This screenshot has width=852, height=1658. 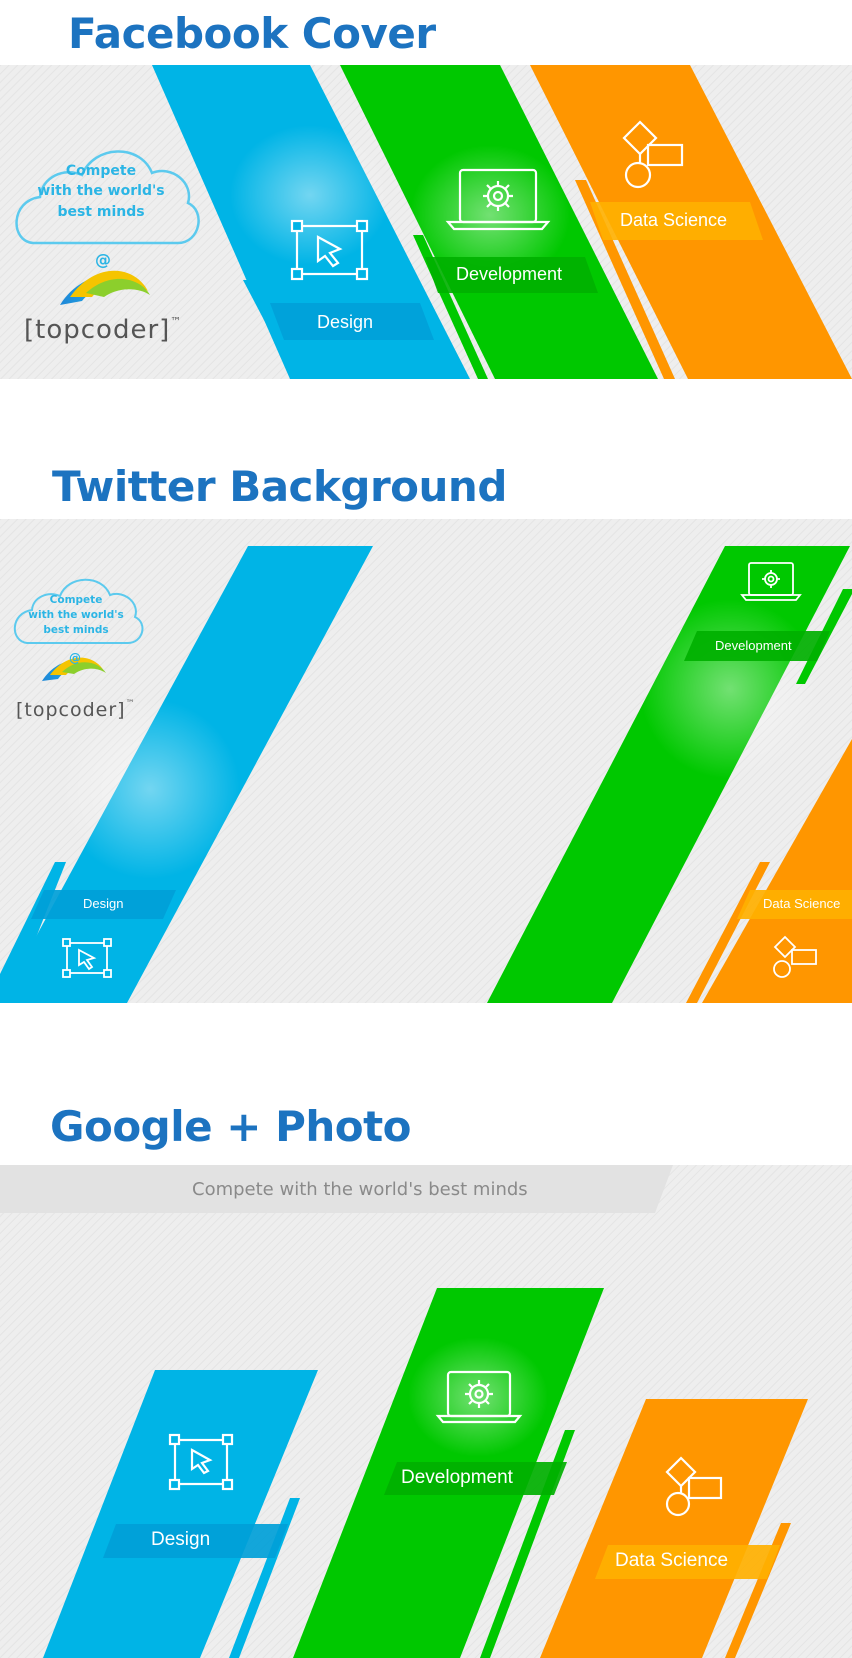 I want to click on twitter-design-label: Design, so click(x=103, y=903).